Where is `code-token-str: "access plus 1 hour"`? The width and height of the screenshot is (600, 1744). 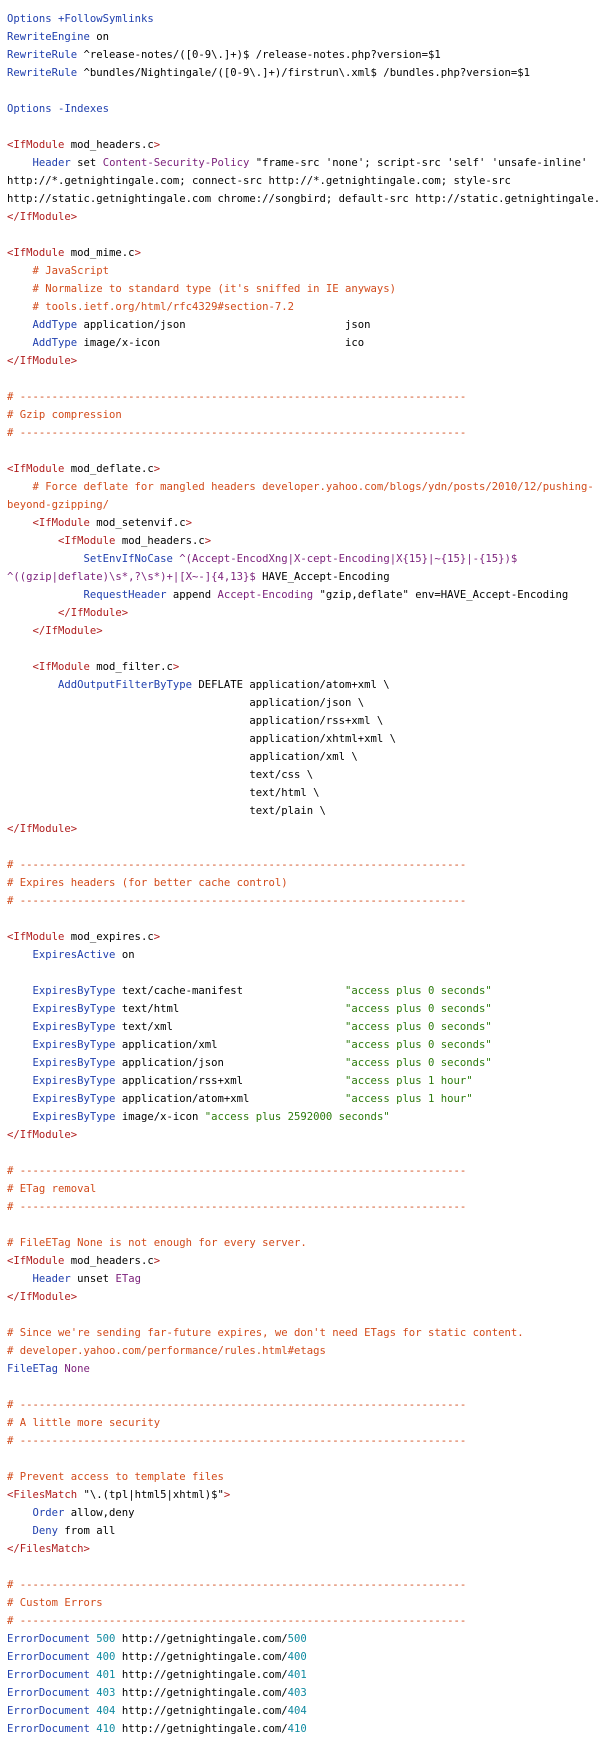 code-token-str: "access plus 1 hour" is located at coordinates (409, 1081).